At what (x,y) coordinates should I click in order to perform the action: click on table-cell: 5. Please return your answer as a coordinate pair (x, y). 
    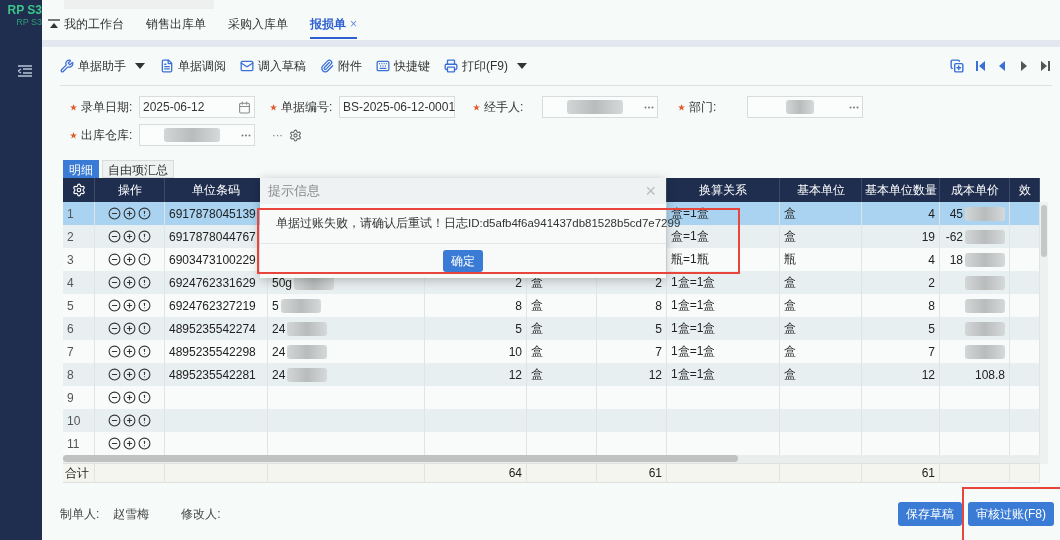
    Looking at the image, I should click on (632, 328).